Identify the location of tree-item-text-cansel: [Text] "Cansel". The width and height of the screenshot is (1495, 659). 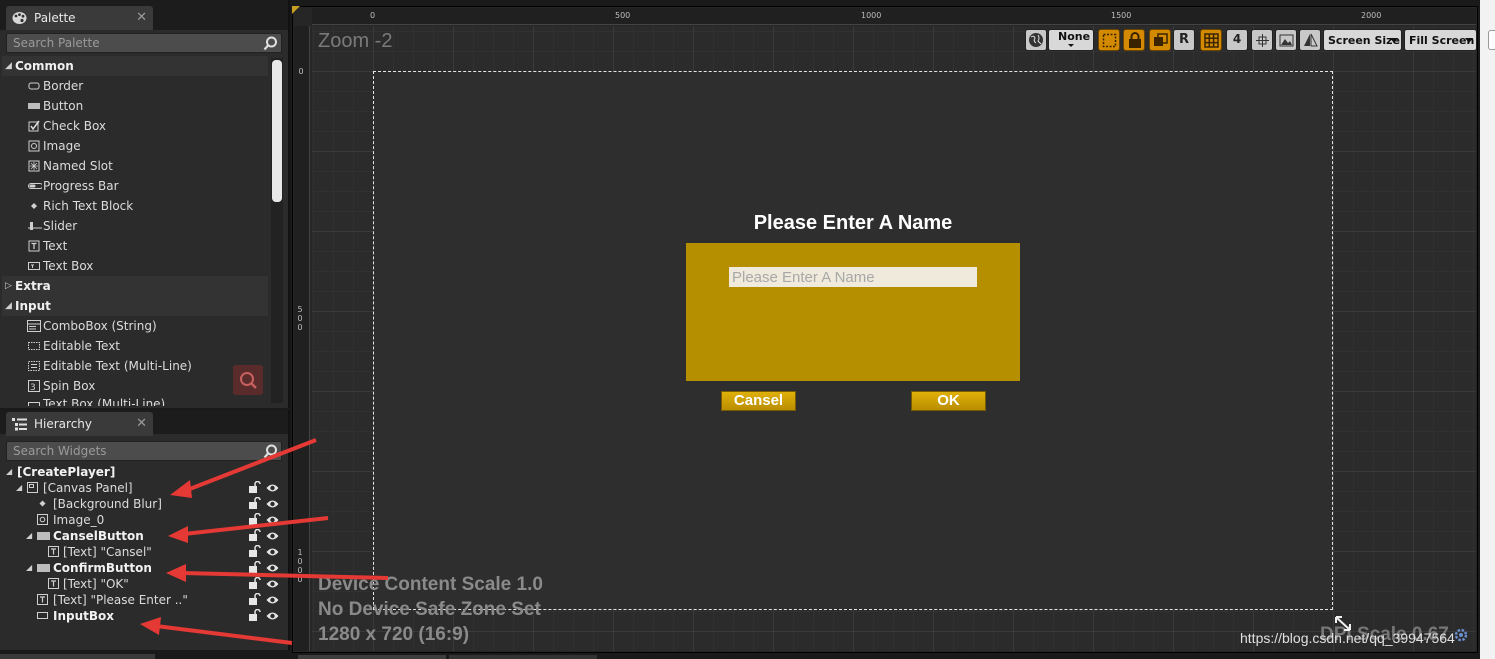
(103, 552).